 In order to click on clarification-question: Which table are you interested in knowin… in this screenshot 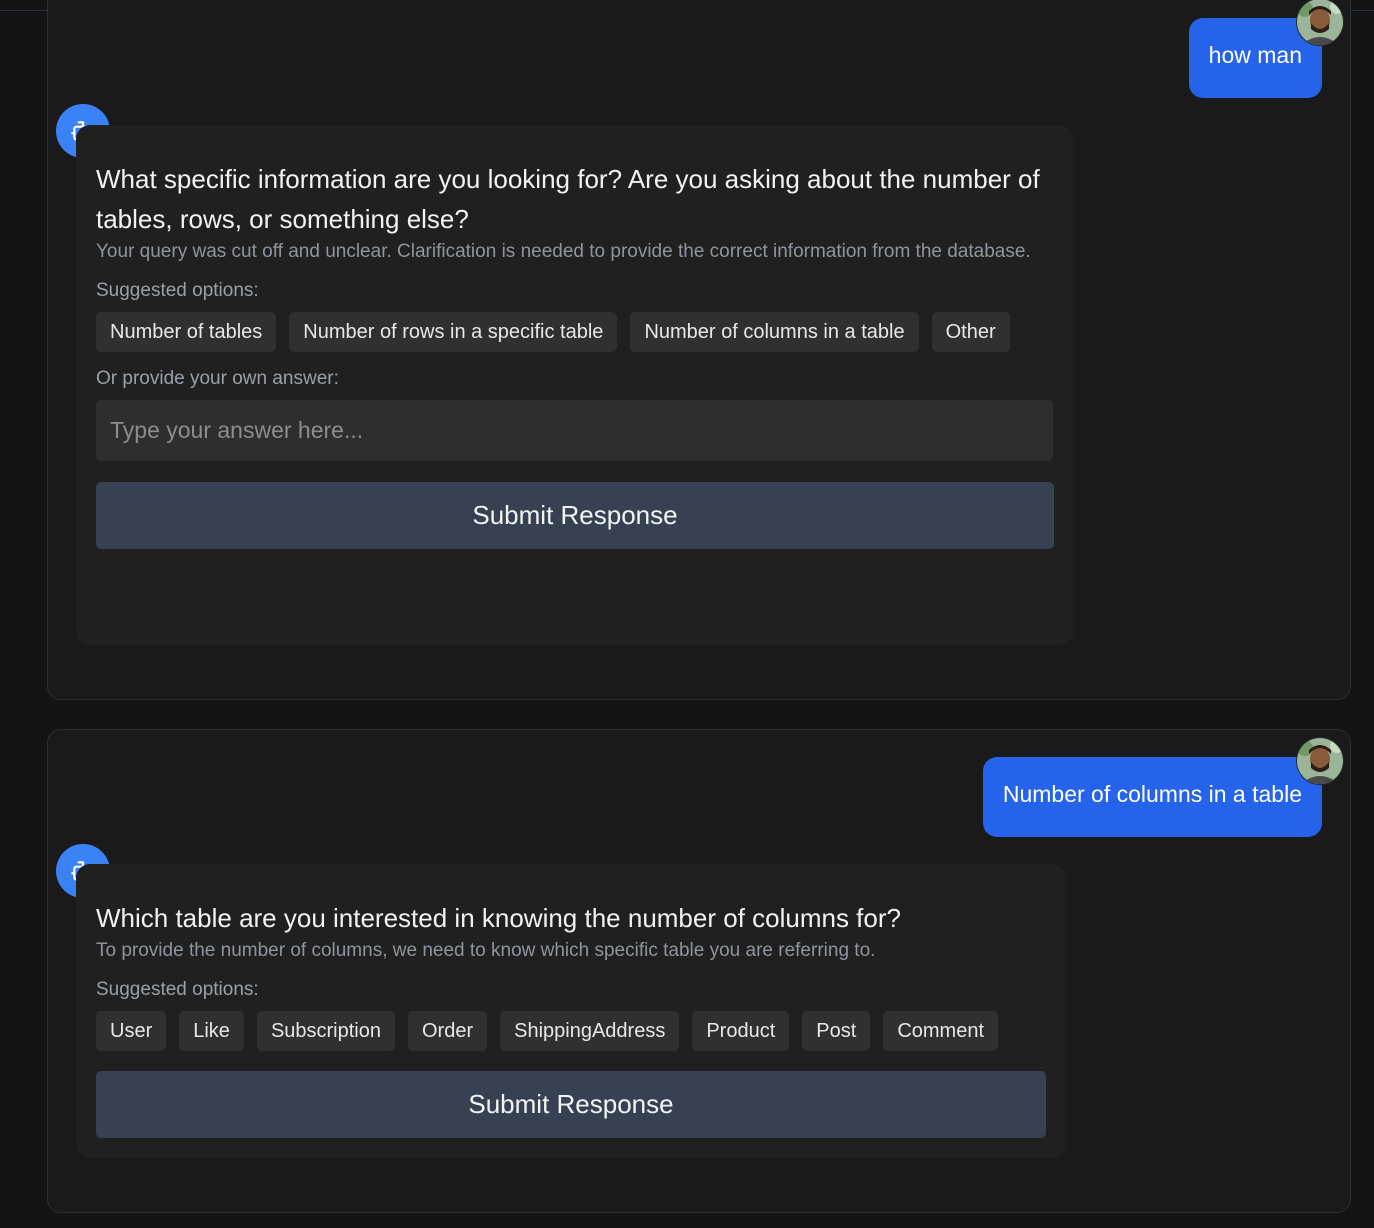, I will do `click(498, 918)`.